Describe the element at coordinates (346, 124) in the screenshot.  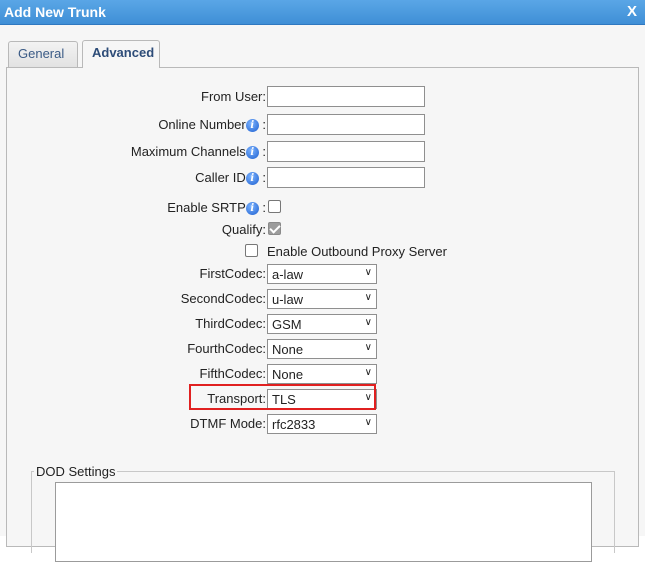
I see `online-number-input` at that location.